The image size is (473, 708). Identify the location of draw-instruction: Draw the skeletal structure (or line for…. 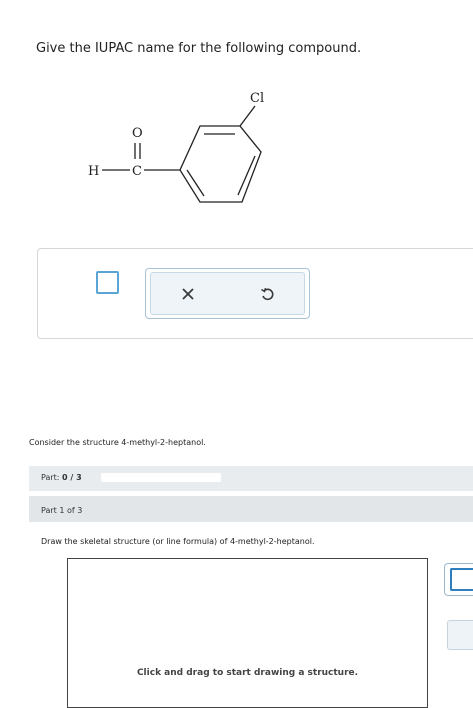
(178, 541).